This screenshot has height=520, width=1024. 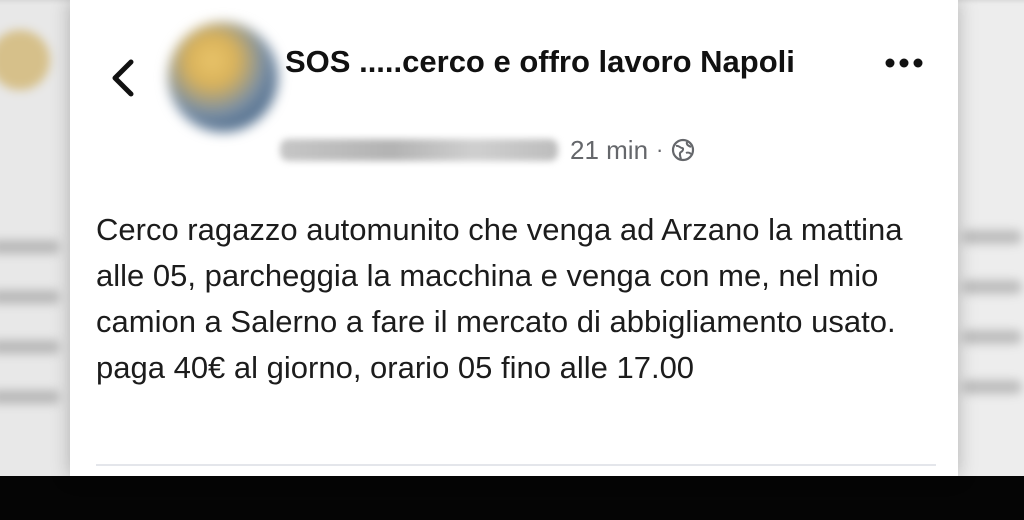 I want to click on back-button, so click(x=122, y=80).